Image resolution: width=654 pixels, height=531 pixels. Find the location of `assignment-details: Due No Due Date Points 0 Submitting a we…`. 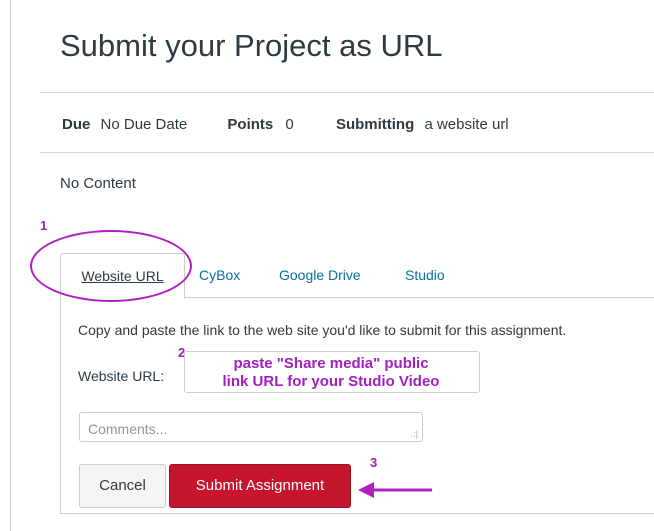

assignment-details: Due No Due Date Points 0 Submitting a we… is located at coordinates (285, 124).